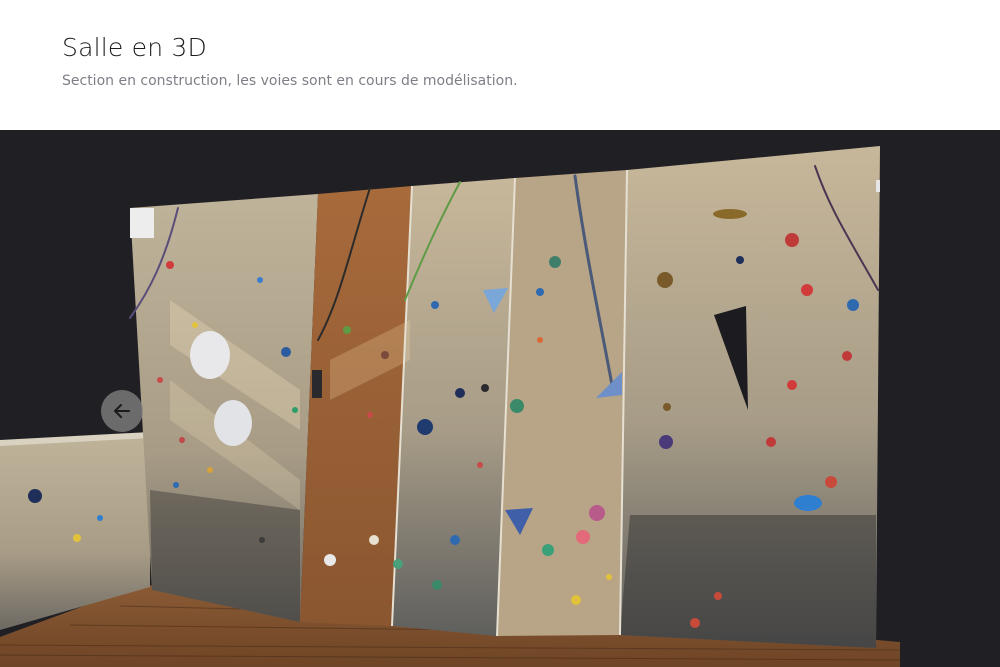 The height and width of the screenshot is (667, 1000). I want to click on arrow-left-icon, so click(122, 411).